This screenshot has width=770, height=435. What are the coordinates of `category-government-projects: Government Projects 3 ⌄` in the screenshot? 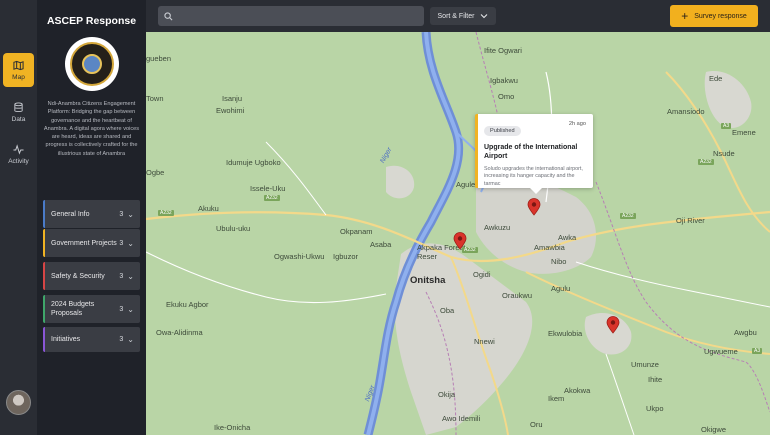 It's located at (91, 243).